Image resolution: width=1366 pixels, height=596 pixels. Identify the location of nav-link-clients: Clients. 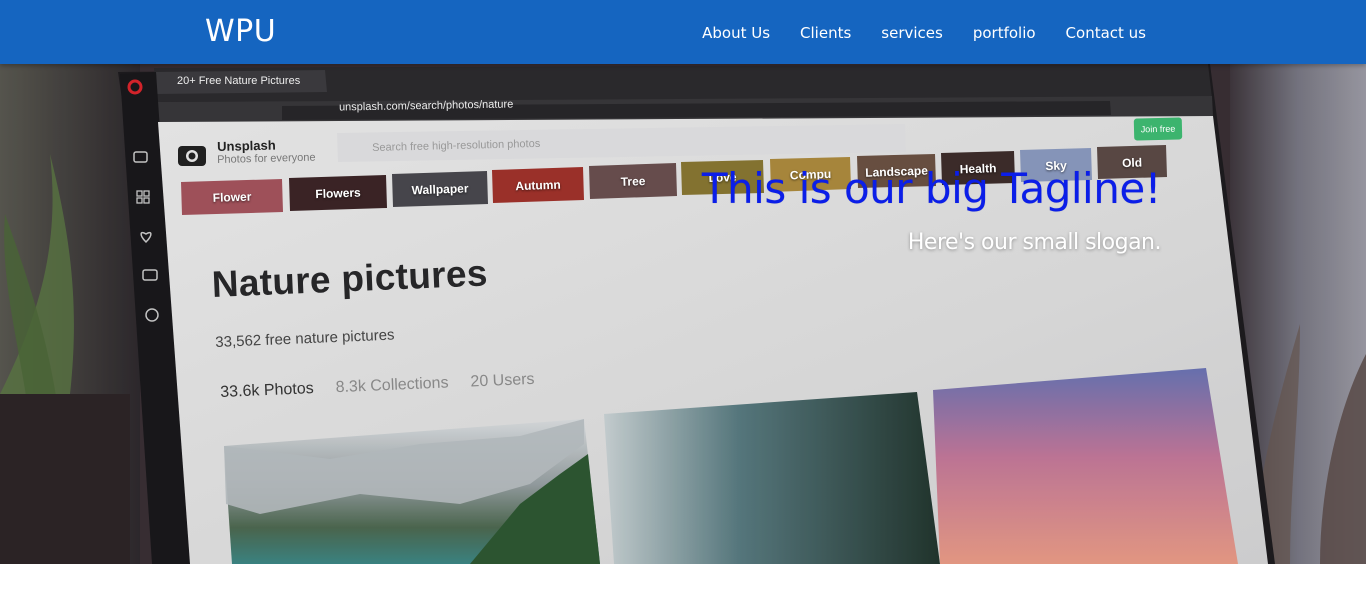
(825, 33).